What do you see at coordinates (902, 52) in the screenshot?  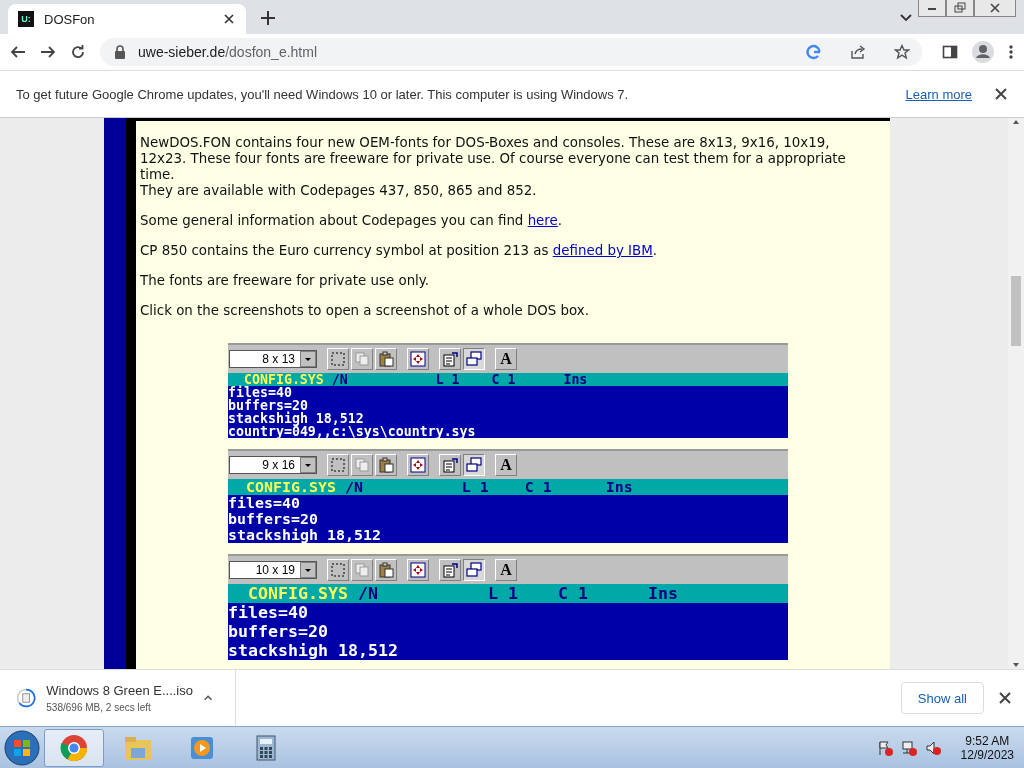 I see `star-icon` at bounding box center [902, 52].